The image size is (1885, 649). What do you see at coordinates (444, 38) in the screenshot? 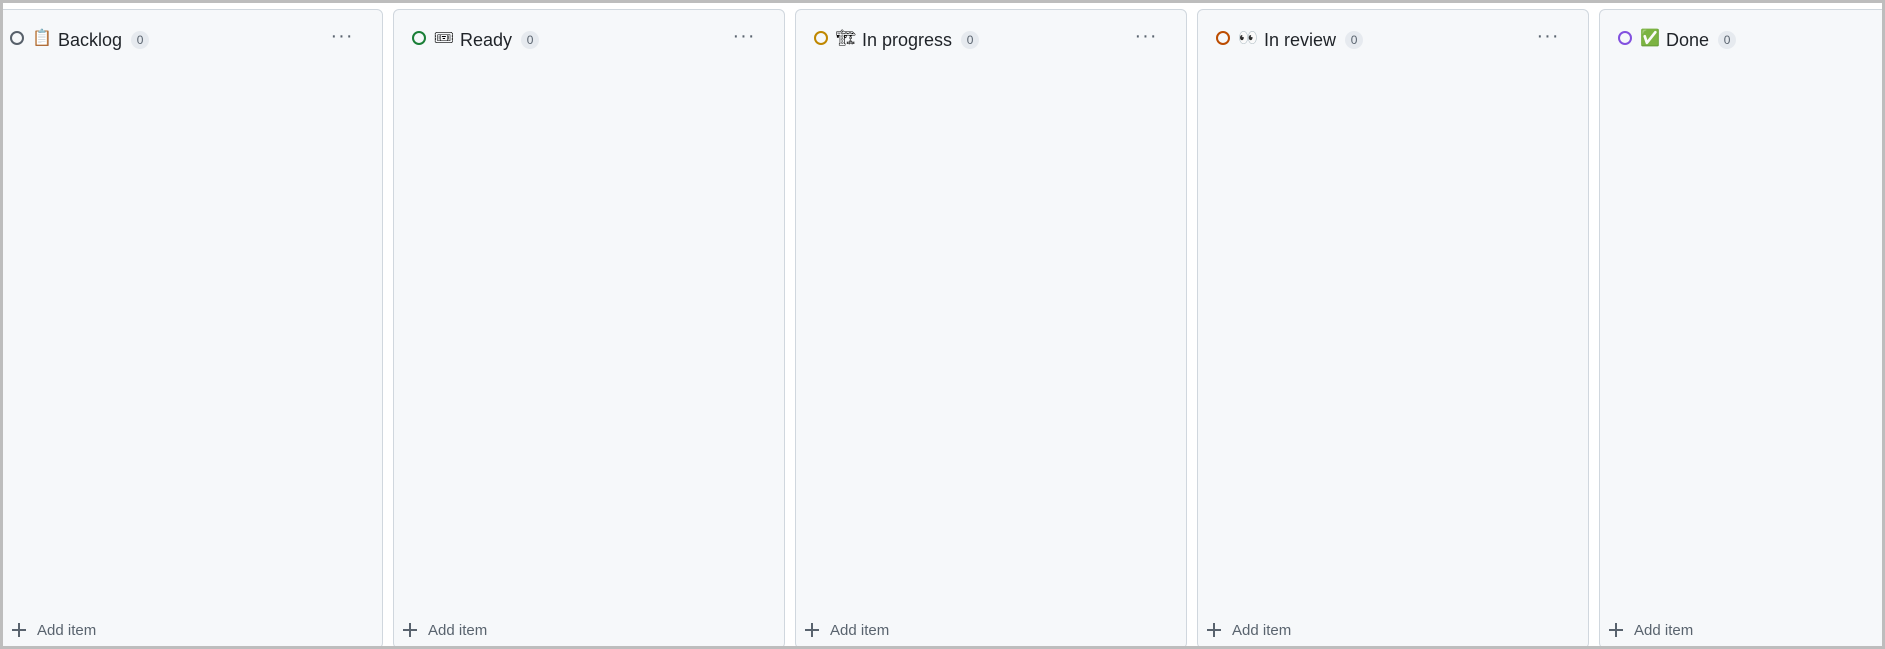
I see `ticket-icon: 🎟` at bounding box center [444, 38].